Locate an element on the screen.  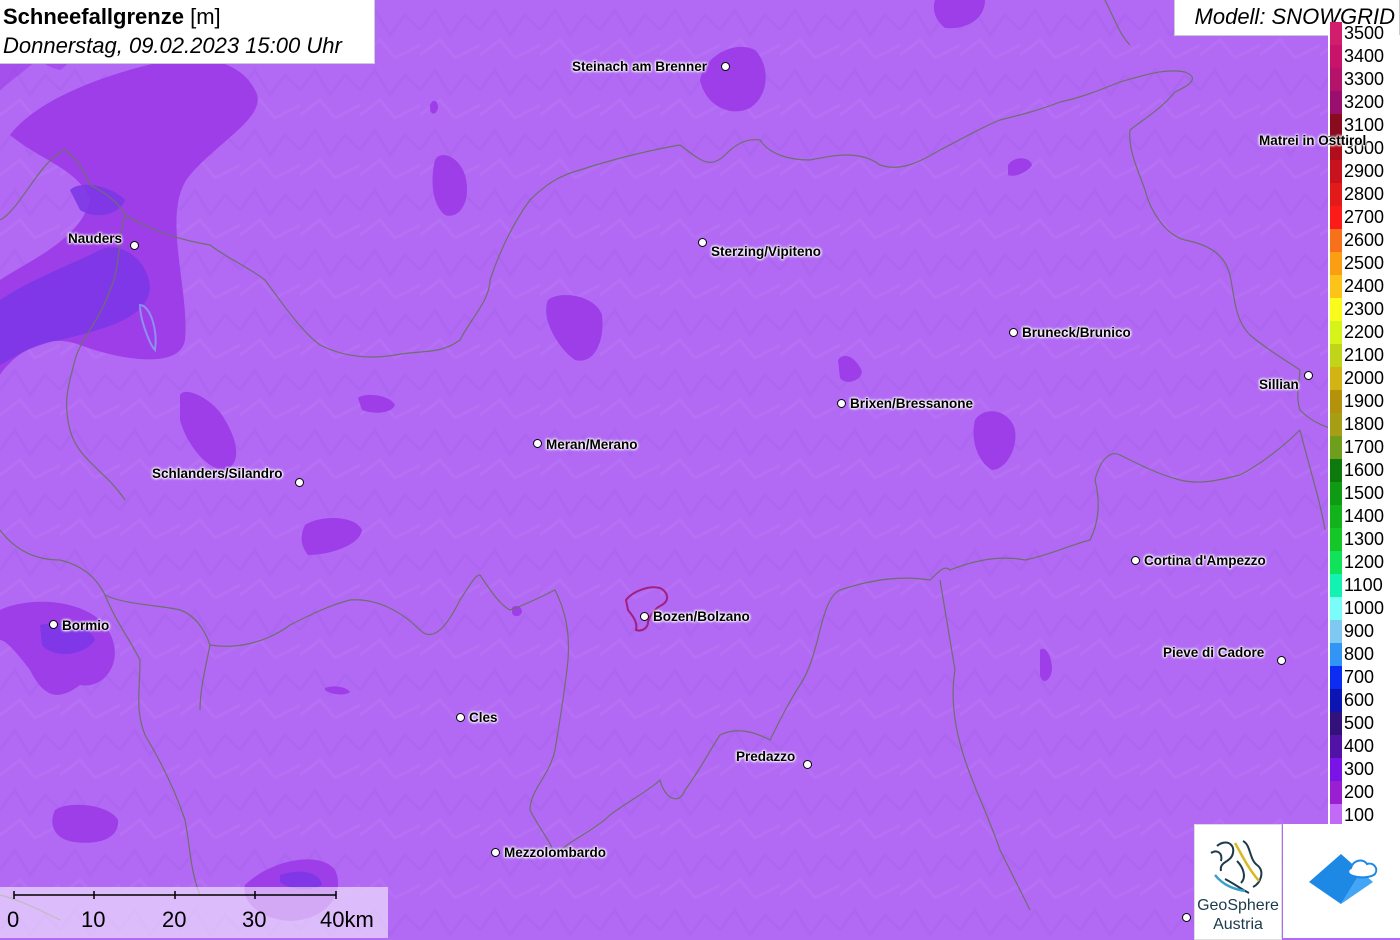
legend-label: 3400 is located at coordinates (1364, 56).